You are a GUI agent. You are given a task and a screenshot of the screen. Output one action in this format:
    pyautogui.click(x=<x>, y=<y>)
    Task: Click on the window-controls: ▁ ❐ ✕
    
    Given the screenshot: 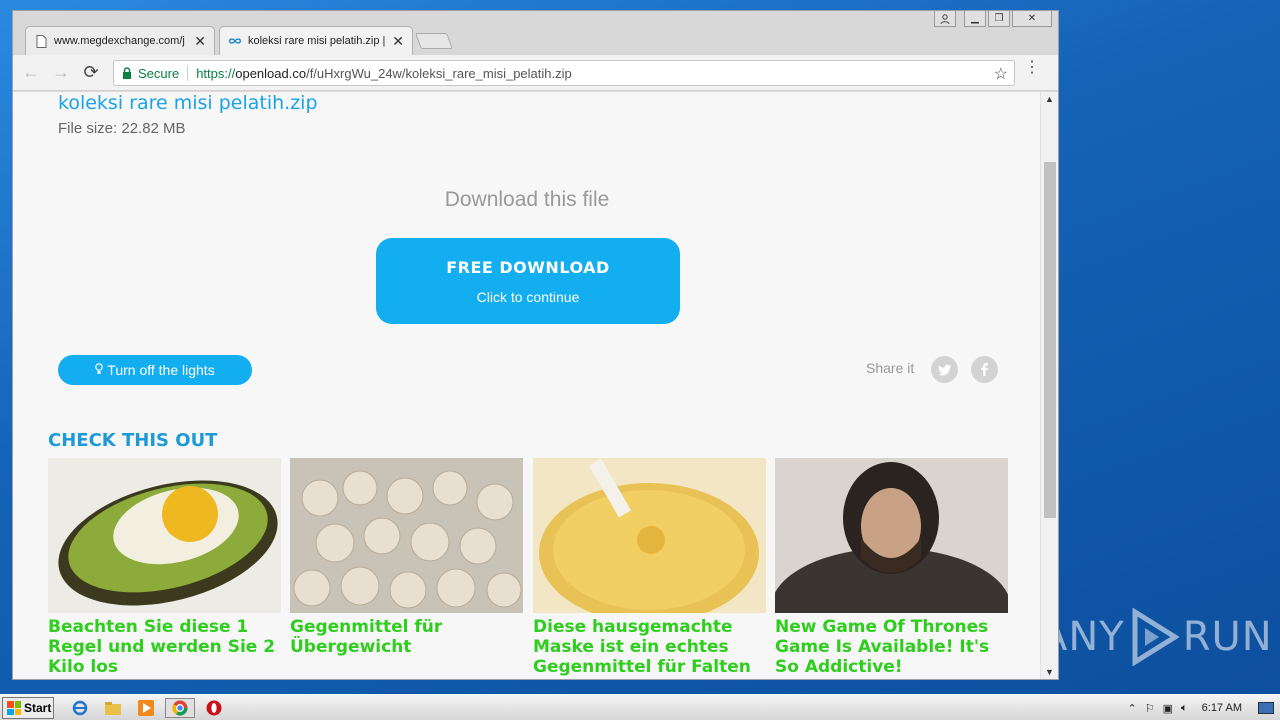 What is the action you would take?
    pyautogui.click(x=993, y=19)
    